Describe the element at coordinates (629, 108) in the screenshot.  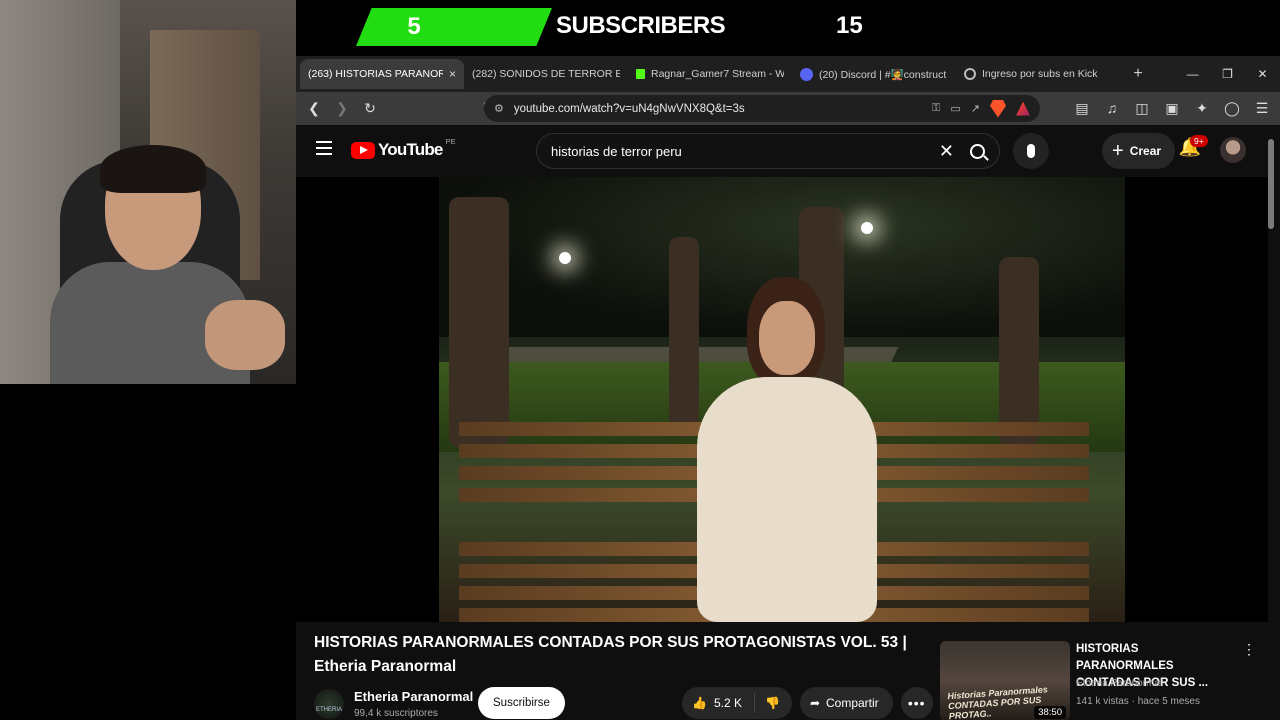
I see `url-text: youtube.com/watch?v=uN4gNwVNX8Q&t=3s` at that location.